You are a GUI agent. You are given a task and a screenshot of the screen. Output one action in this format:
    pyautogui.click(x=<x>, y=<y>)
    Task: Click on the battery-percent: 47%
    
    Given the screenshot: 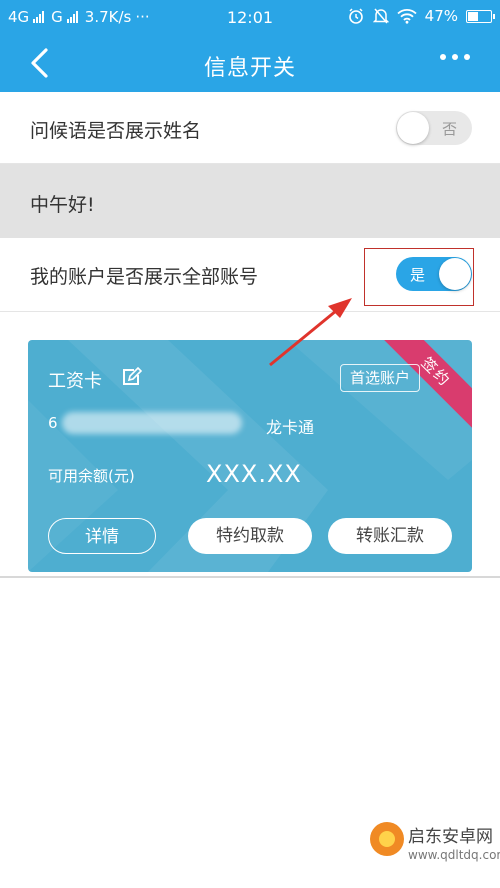 What is the action you would take?
    pyautogui.click(x=441, y=16)
    